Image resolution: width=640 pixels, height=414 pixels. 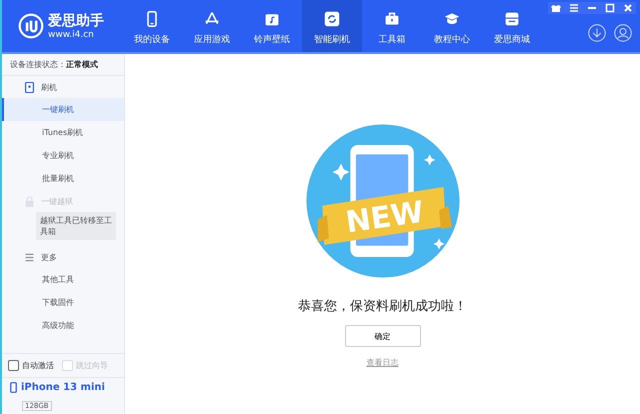 I want to click on status-value: 正常模式, so click(x=82, y=64).